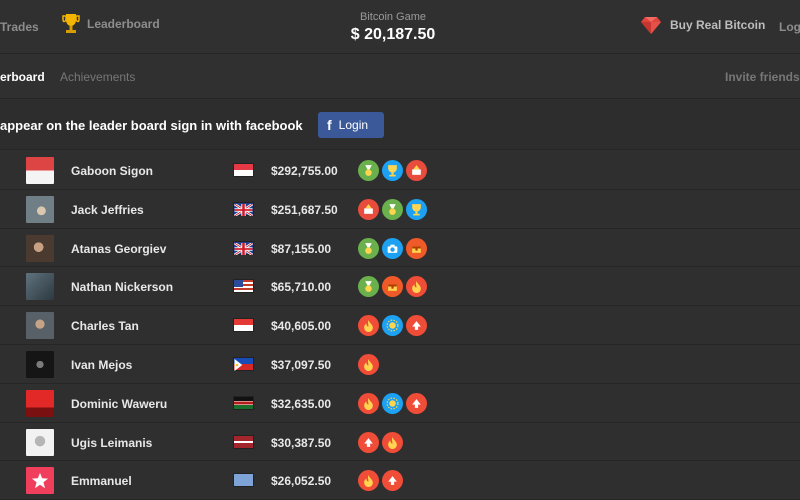 The width and height of the screenshot is (800, 500). I want to click on buy-real-bitcoin-label: Buy Real Bitcoin, so click(718, 25).